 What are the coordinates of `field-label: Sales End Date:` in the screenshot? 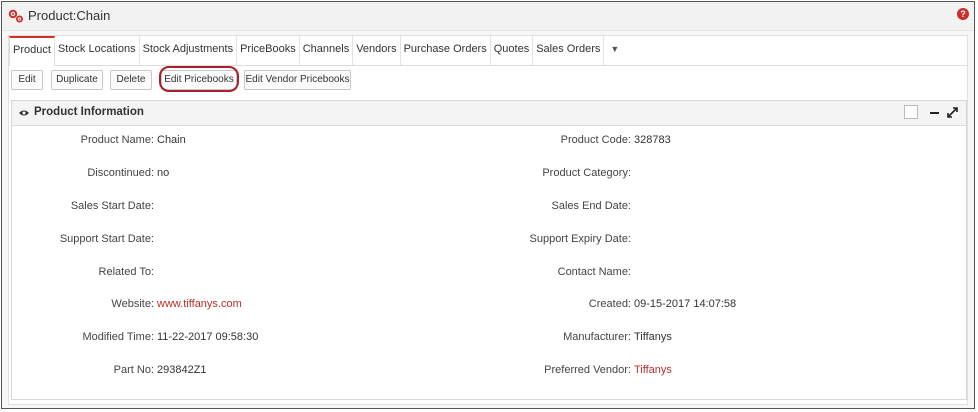 It's located at (591, 206).